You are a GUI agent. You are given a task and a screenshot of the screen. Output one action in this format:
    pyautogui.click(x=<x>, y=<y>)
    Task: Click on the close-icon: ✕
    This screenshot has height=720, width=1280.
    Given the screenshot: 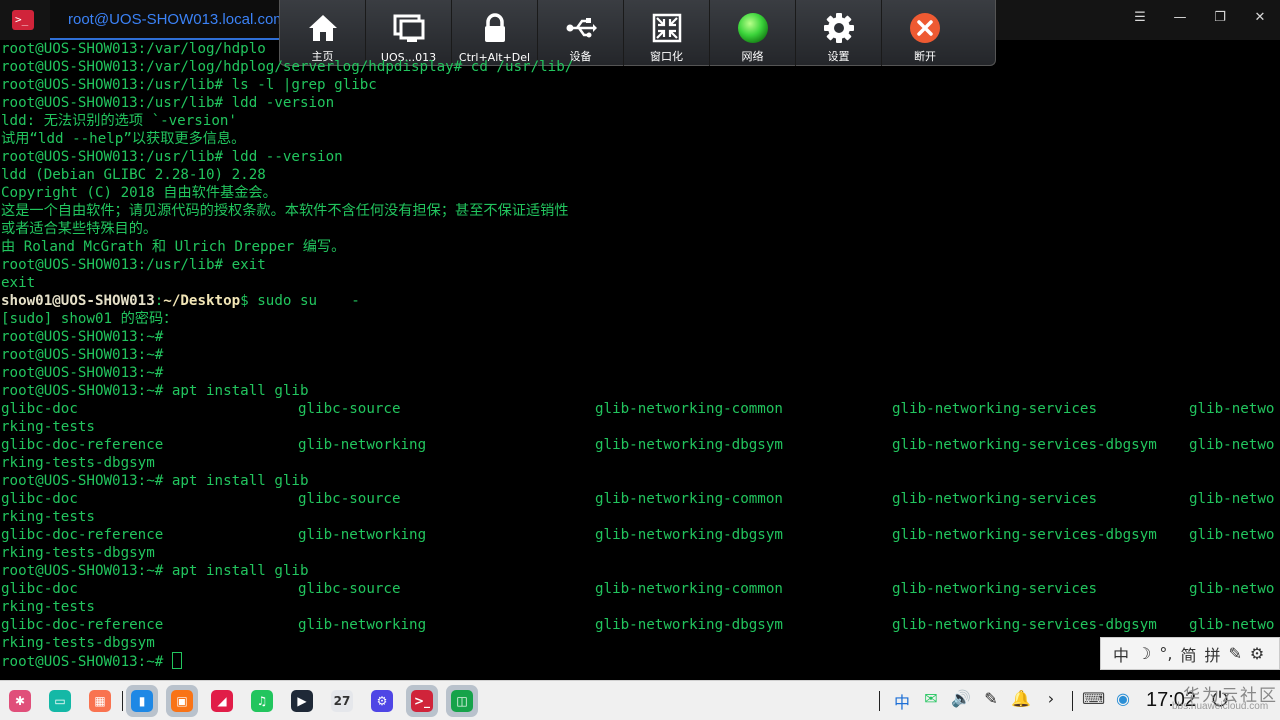 What is the action you would take?
    pyautogui.click(x=1260, y=17)
    